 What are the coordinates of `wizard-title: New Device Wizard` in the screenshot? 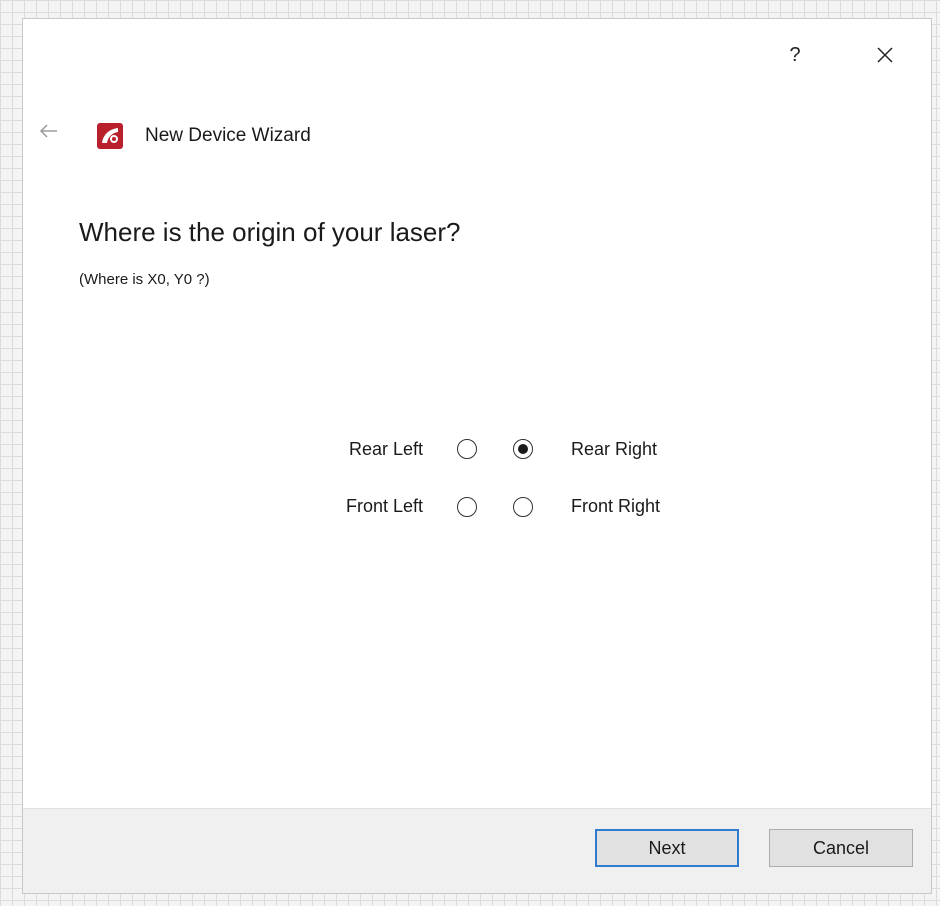 It's located at (228, 135).